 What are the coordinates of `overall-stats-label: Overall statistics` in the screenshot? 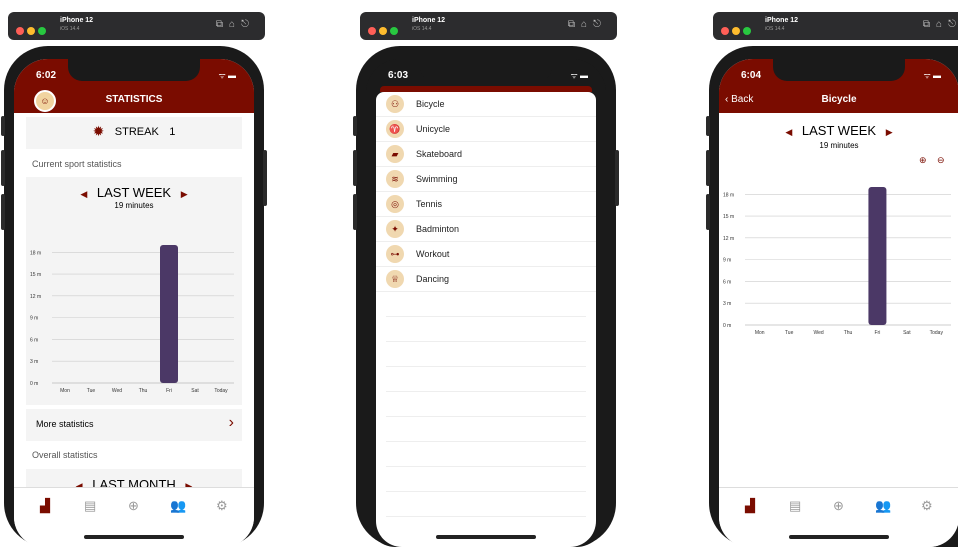 It's located at (65, 455).